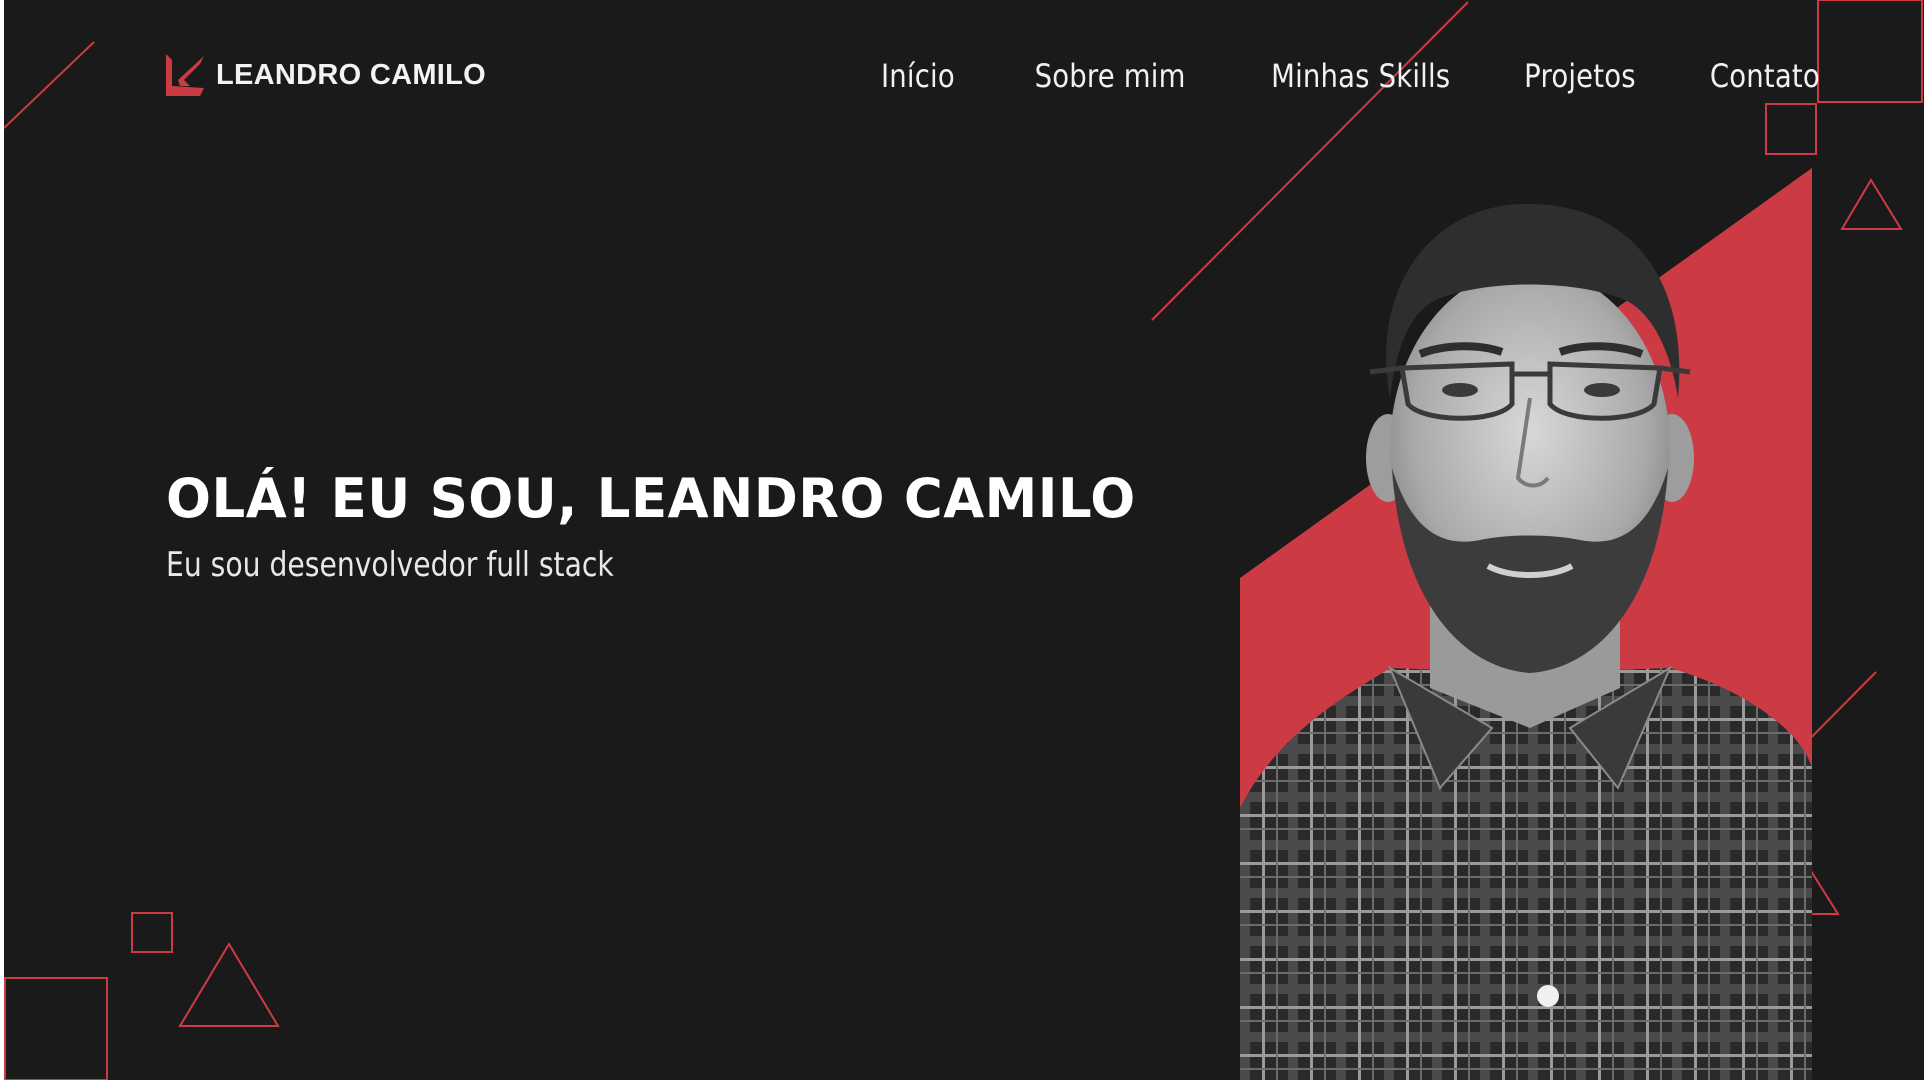  What do you see at coordinates (1791, 129) in the screenshot?
I see `deco-square-top-right-small` at bounding box center [1791, 129].